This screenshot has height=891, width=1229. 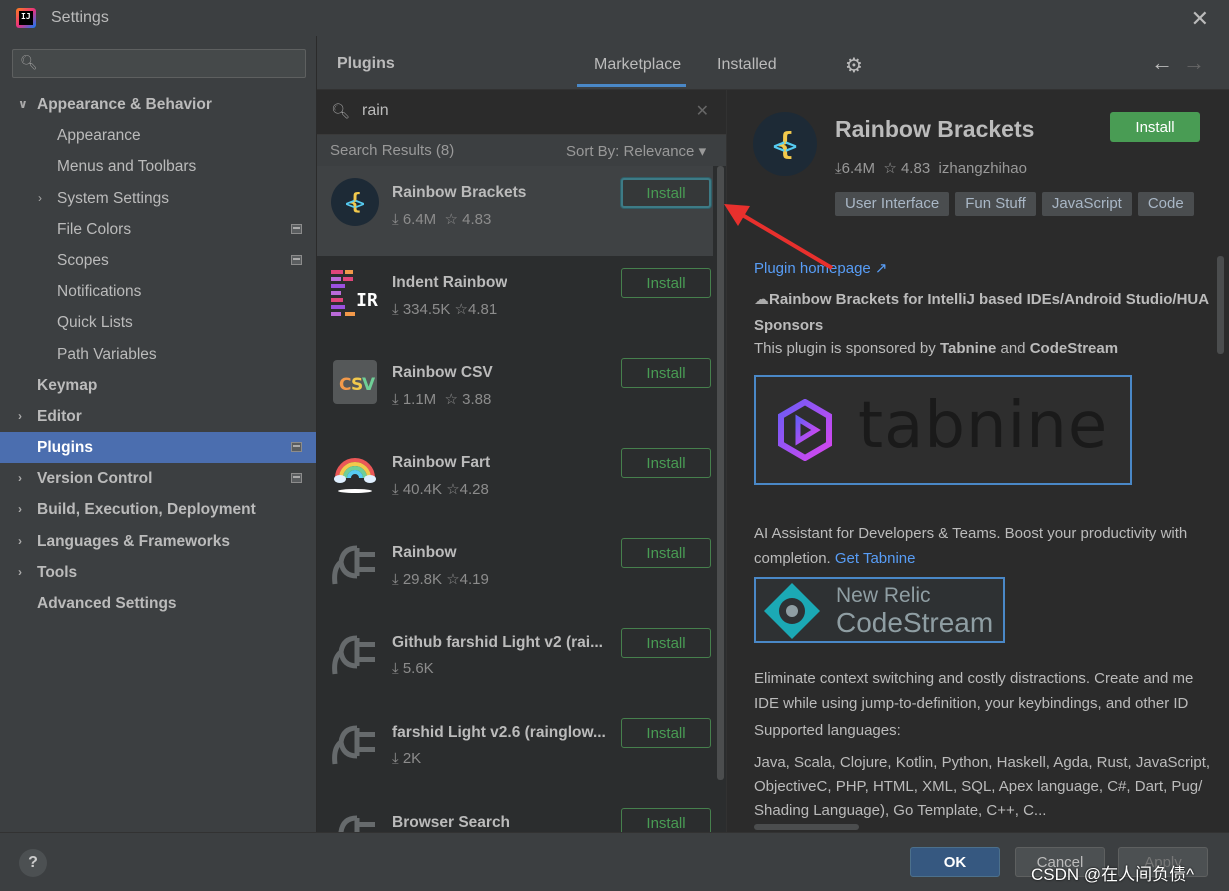 What do you see at coordinates (445, 309) in the screenshot?
I see `plugin-meta: ⤓ 334.5K ☆4.81` at bounding box center [445, 309].